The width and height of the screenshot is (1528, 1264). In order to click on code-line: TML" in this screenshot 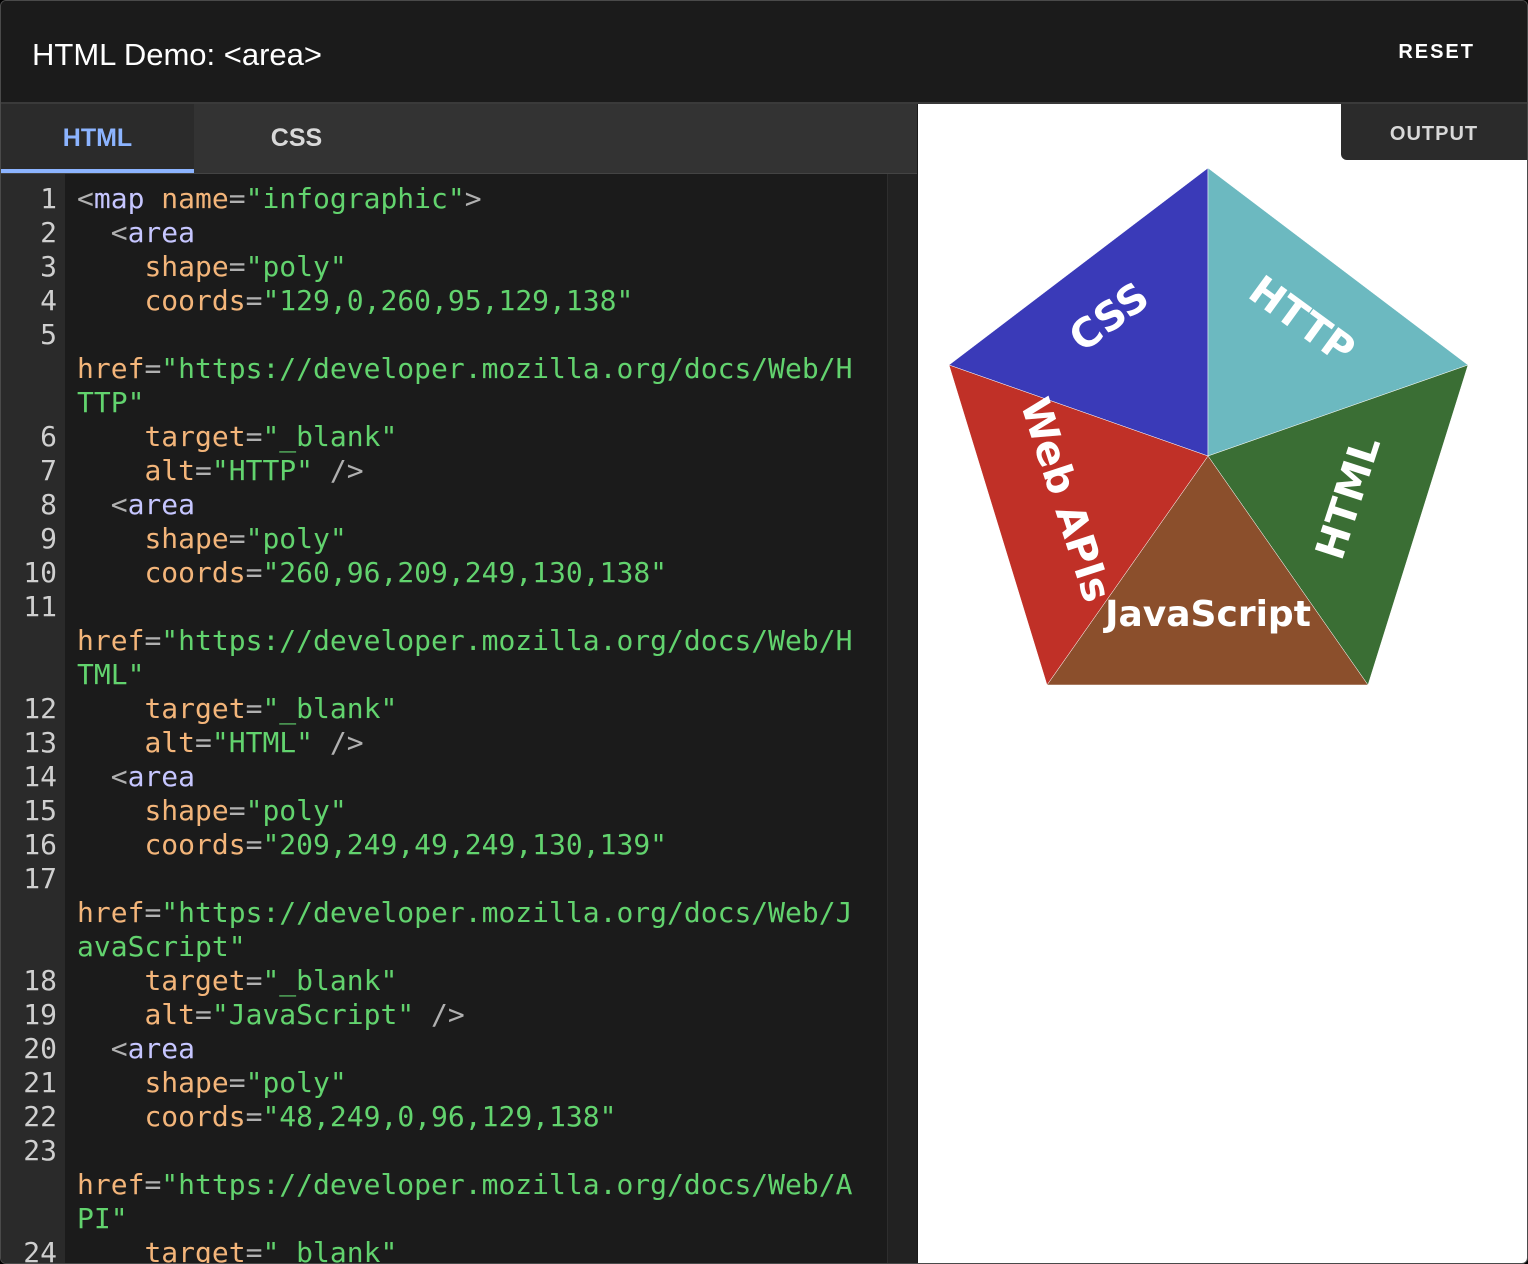, I will do `click(444, 675)`.